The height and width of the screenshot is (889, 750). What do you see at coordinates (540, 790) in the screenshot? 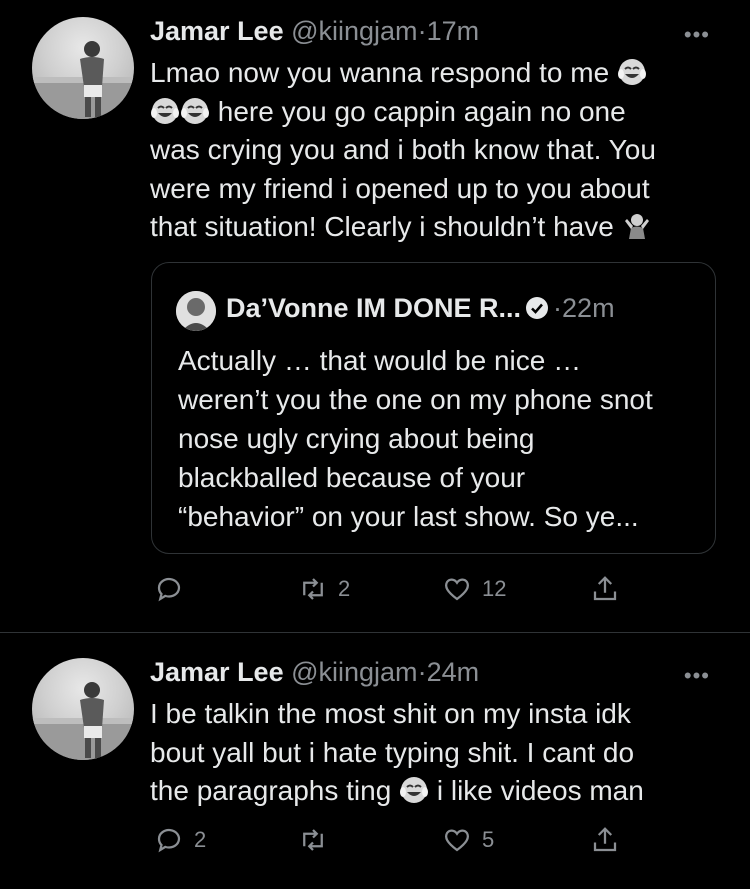
I see `text-line: i like videos man` at bounding box center [540, 790].